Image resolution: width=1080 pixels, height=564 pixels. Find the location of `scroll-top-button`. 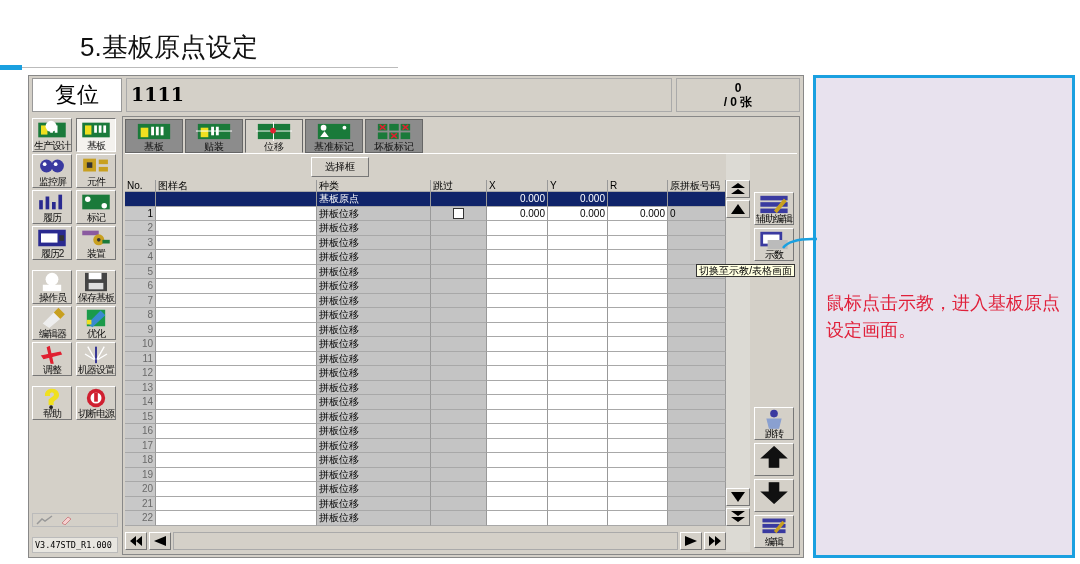

scroll-top-button is located at coordinates (738, 189).